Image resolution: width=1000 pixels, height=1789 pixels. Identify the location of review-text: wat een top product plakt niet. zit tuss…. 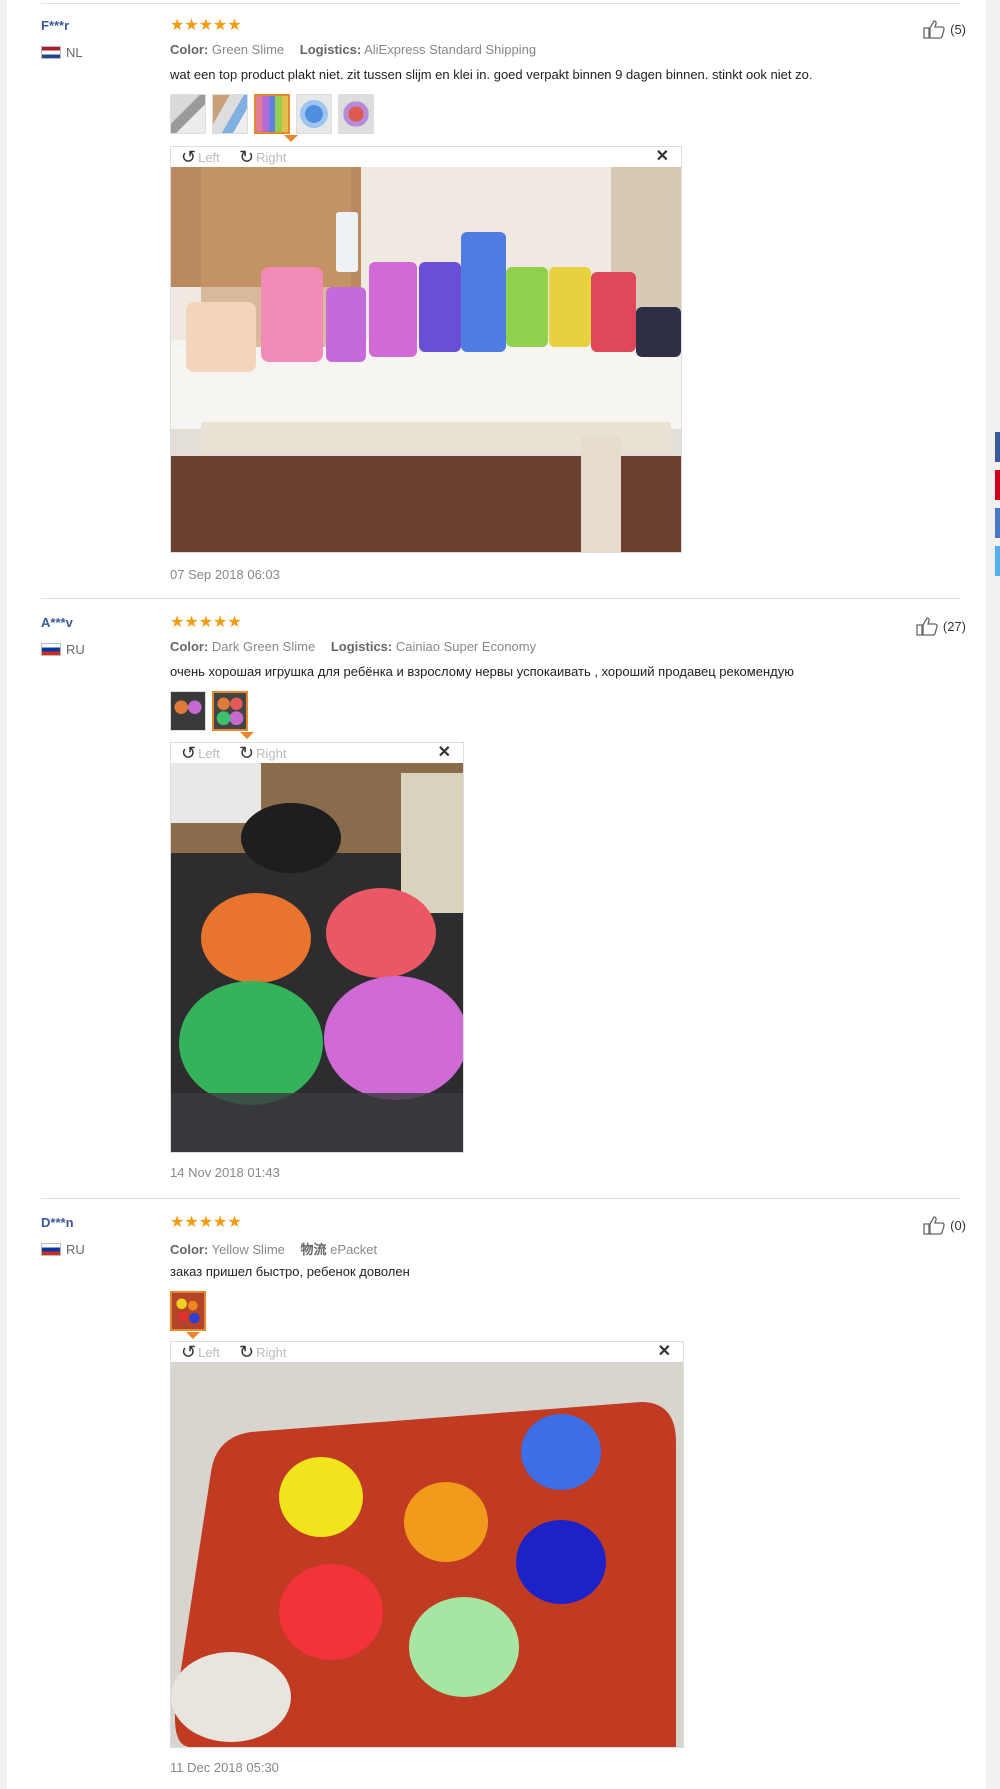
(491, 74).